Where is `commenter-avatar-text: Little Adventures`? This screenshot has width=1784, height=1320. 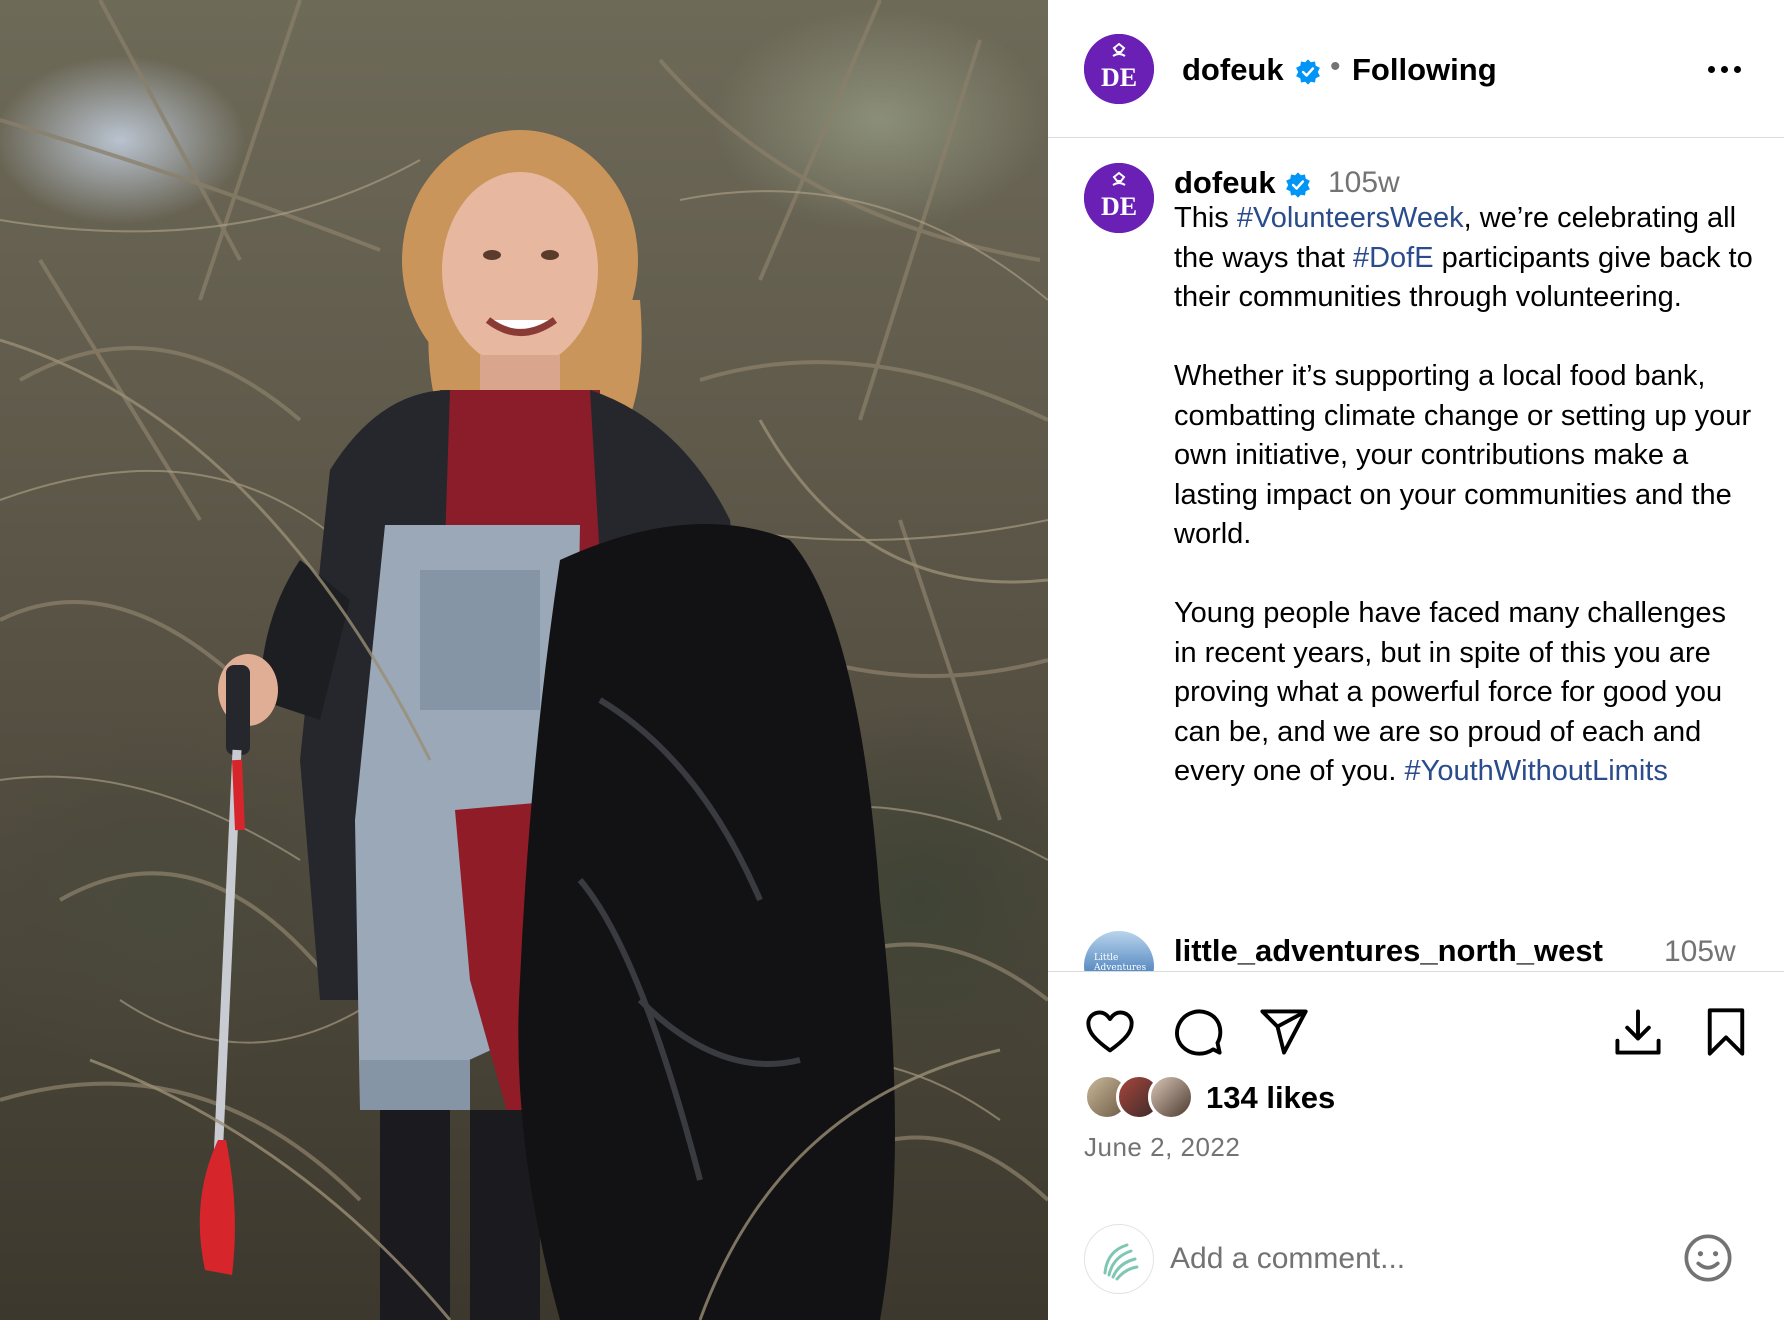
commenter-avatar-text: Little Adventures is located at coordinates (1120, 962).